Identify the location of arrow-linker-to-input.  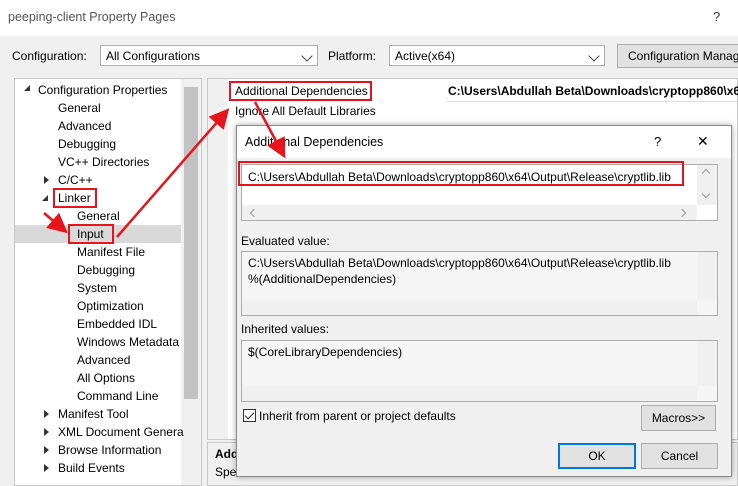
(55, 223).